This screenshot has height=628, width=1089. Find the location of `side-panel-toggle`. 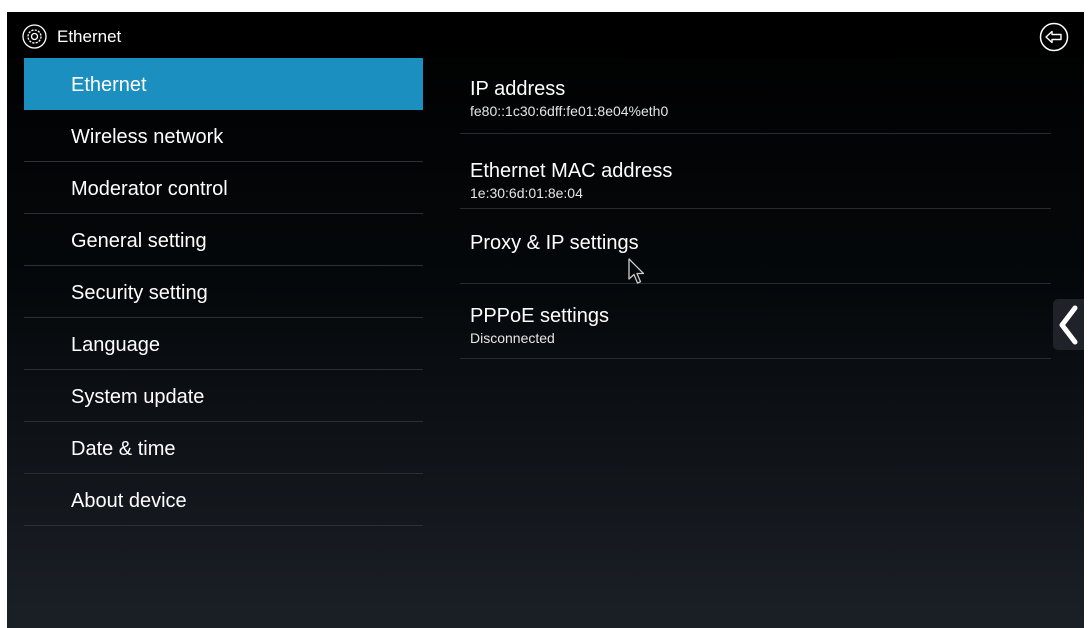

side-panel-toggle is located at coordinates (1068, 324).